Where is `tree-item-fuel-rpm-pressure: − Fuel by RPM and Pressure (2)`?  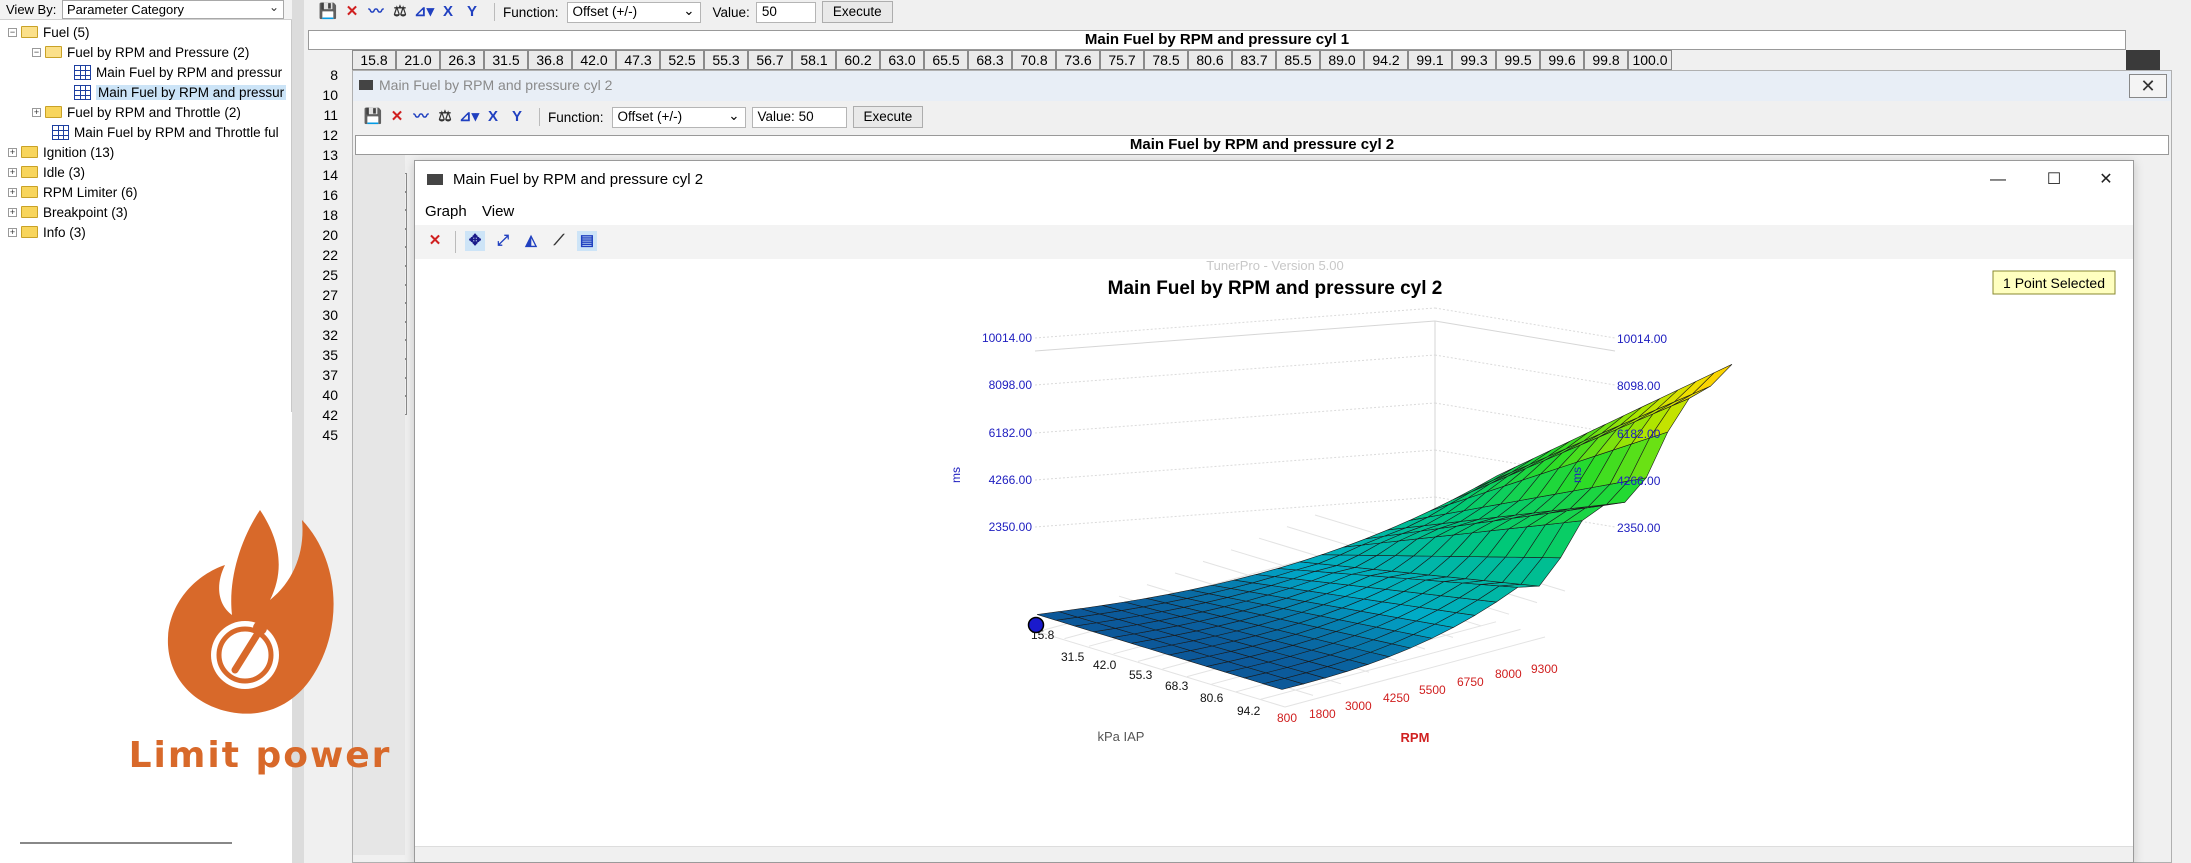 tree-item-fuel-rpm-pressure: − Fuel by RPM and Pressure (2) is located at coordinates (140, 52).